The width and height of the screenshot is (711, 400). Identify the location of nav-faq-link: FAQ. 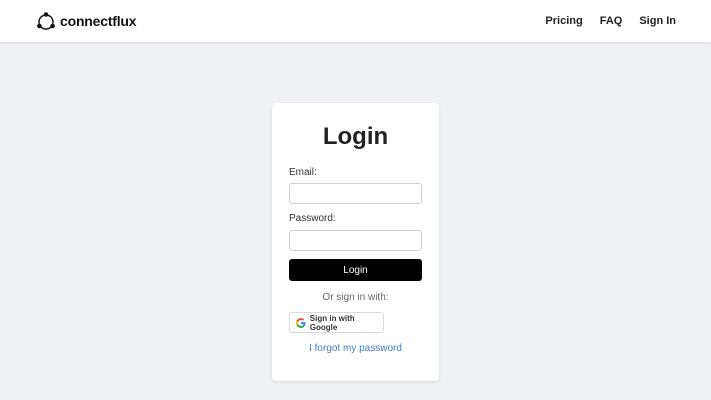
(611, 21).